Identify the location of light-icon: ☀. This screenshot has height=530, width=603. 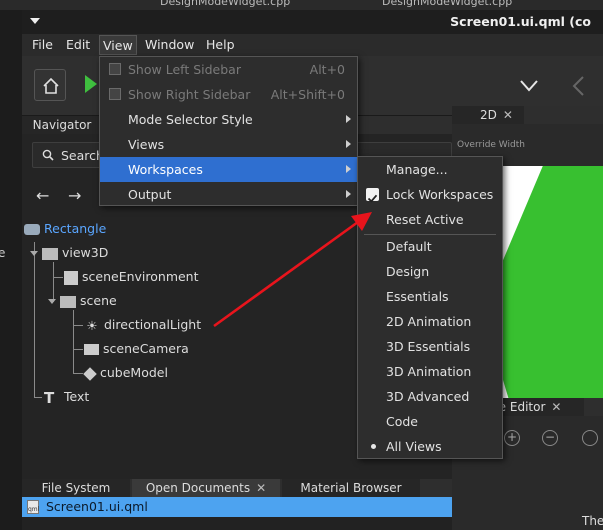
(92, 325).